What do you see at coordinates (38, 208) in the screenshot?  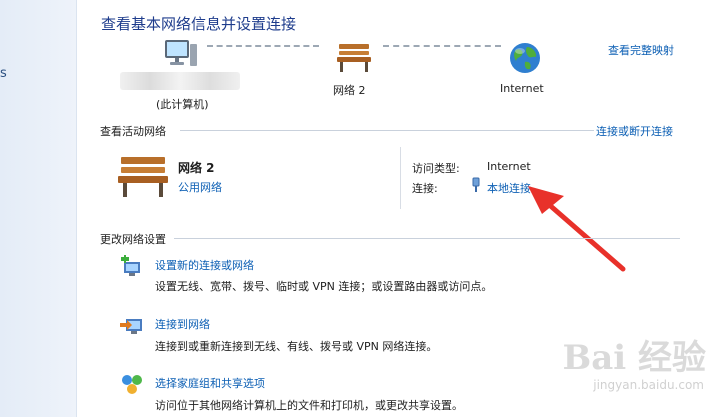 I see `left-navigation-pane: s` at bounding box center [38, 208].